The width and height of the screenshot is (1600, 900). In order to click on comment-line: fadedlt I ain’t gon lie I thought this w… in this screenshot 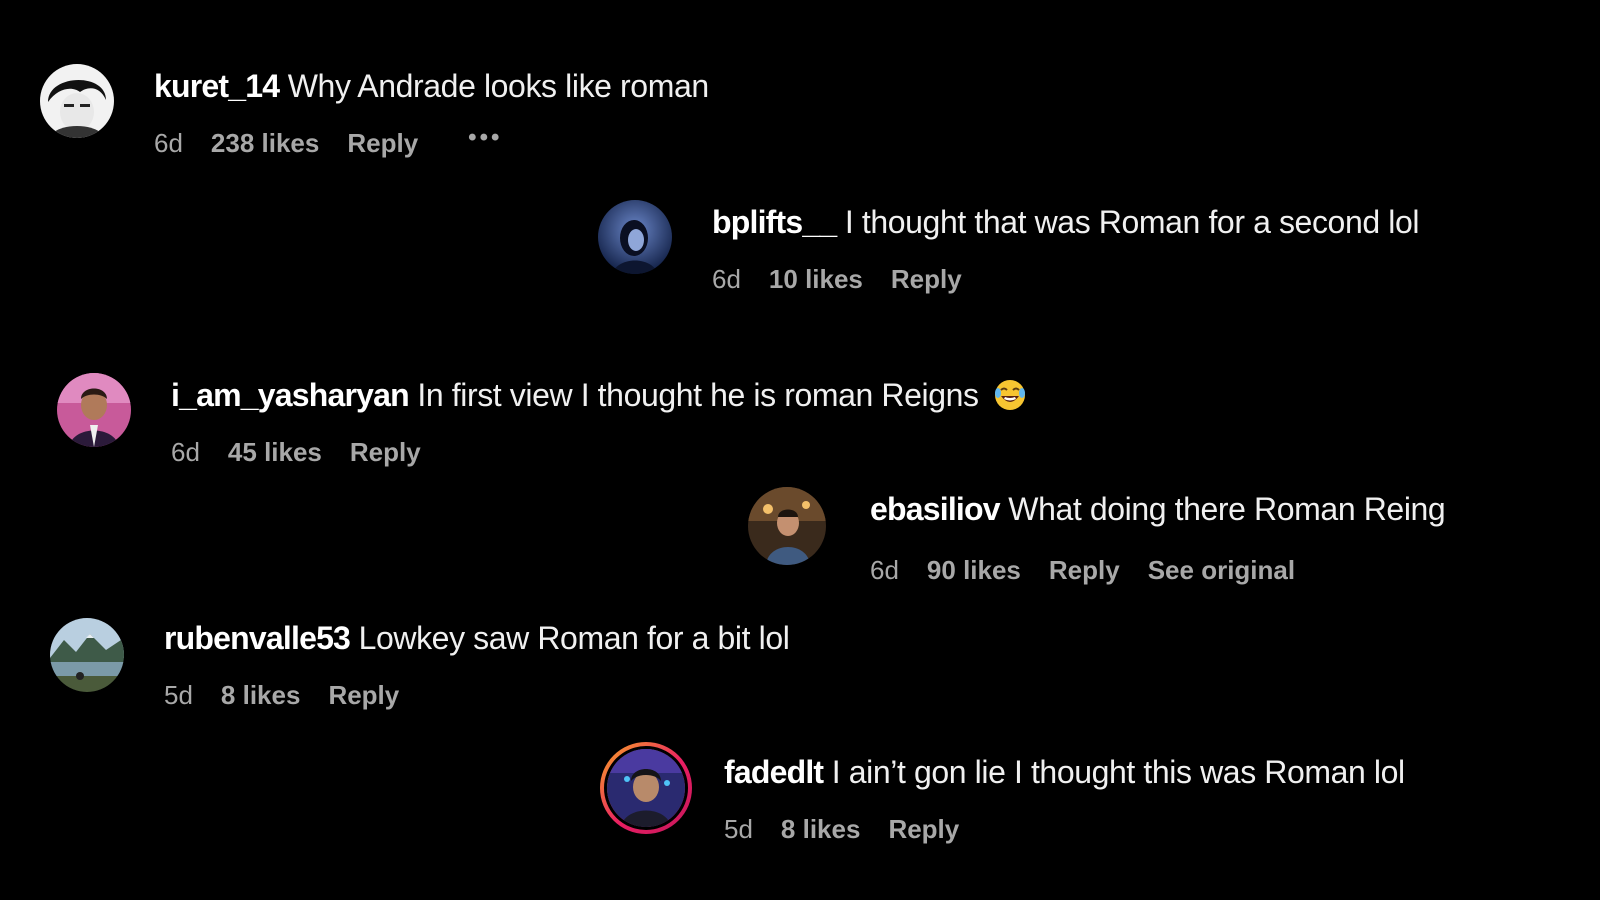, I will do `click(1064, 772)`.